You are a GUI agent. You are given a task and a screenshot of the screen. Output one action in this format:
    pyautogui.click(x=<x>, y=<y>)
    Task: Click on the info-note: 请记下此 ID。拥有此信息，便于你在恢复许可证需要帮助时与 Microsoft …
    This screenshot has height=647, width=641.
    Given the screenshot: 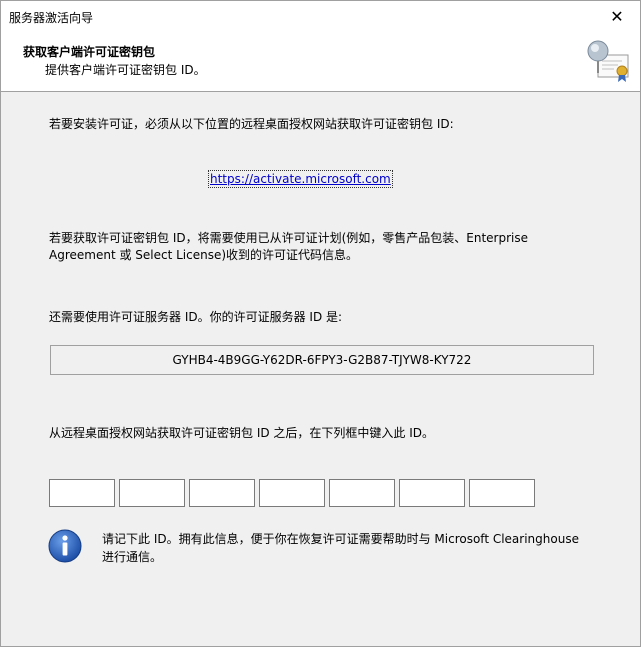 What is the action you would take?
    pyautogui.click(x=352, y=548)
    